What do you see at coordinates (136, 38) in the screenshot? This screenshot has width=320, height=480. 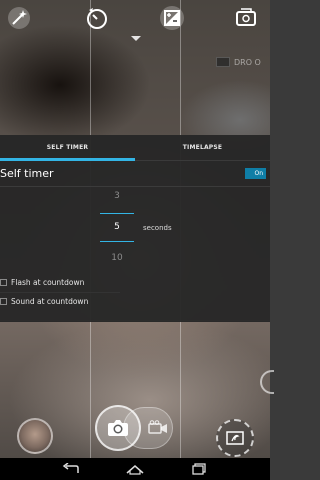 I see `menu-caret-icon` at bounding box center [136, 38].